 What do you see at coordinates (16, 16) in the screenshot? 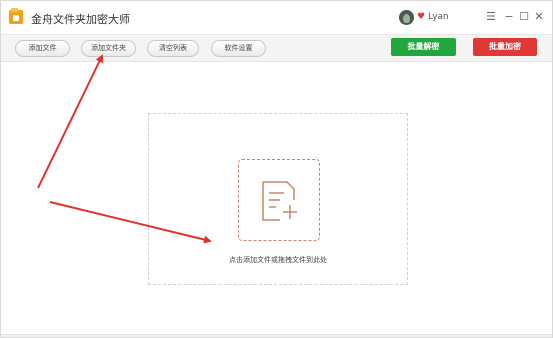
I see `app-logo-icon` at bounding box center [16, 16].